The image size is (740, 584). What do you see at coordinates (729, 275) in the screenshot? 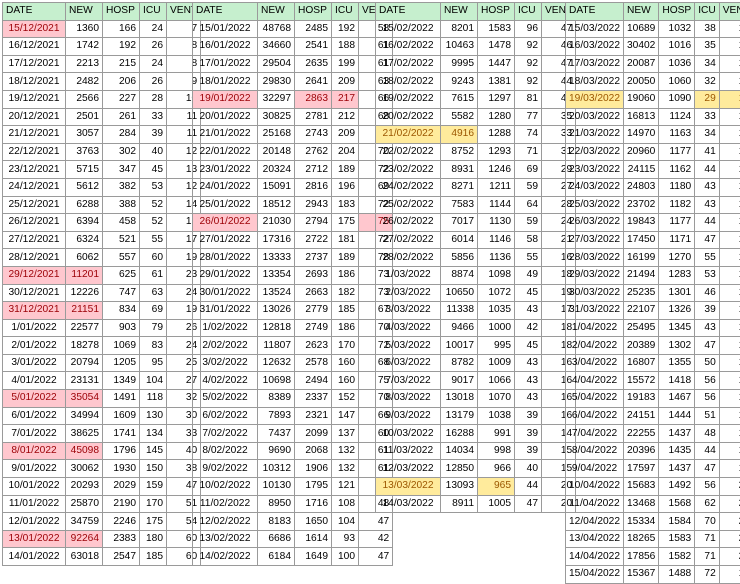
I see `cell-vent: 18` at bounding box center [729, 275].